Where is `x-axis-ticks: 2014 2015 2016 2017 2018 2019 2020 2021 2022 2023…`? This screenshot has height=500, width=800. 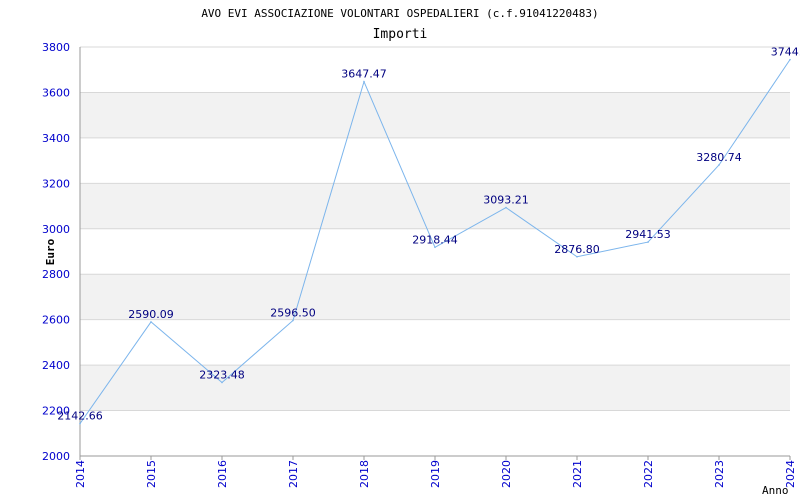 x-axis-ticks: 2014 2015 2016 2017 2018 2019 2020 2021 2022 2023… is located at coordinates (435, 472).